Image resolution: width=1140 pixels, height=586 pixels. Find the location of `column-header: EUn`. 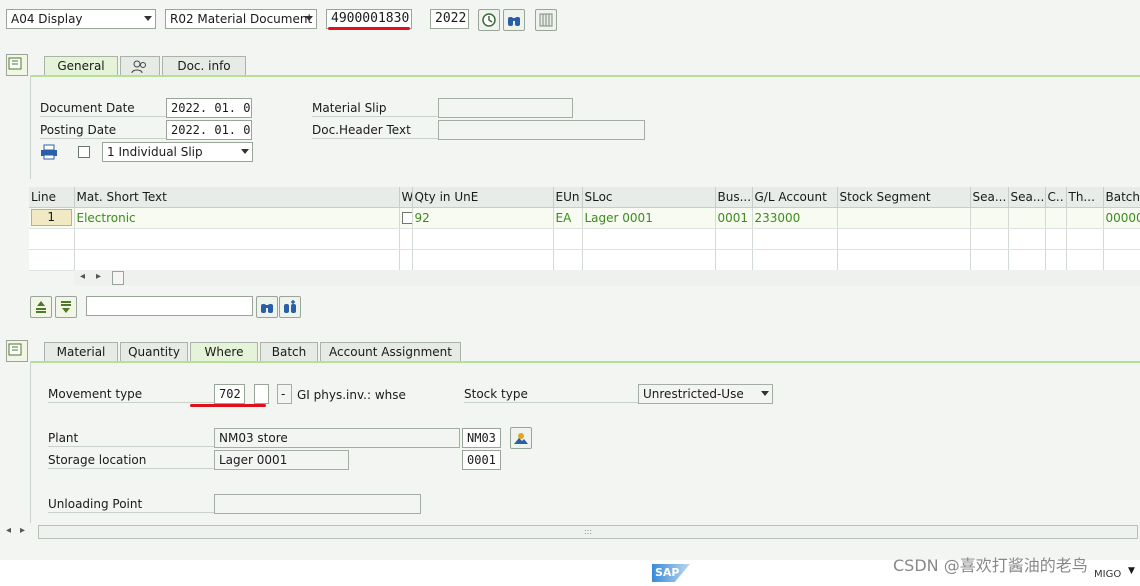

column-header: EUn is located at coordinates (568, 197).